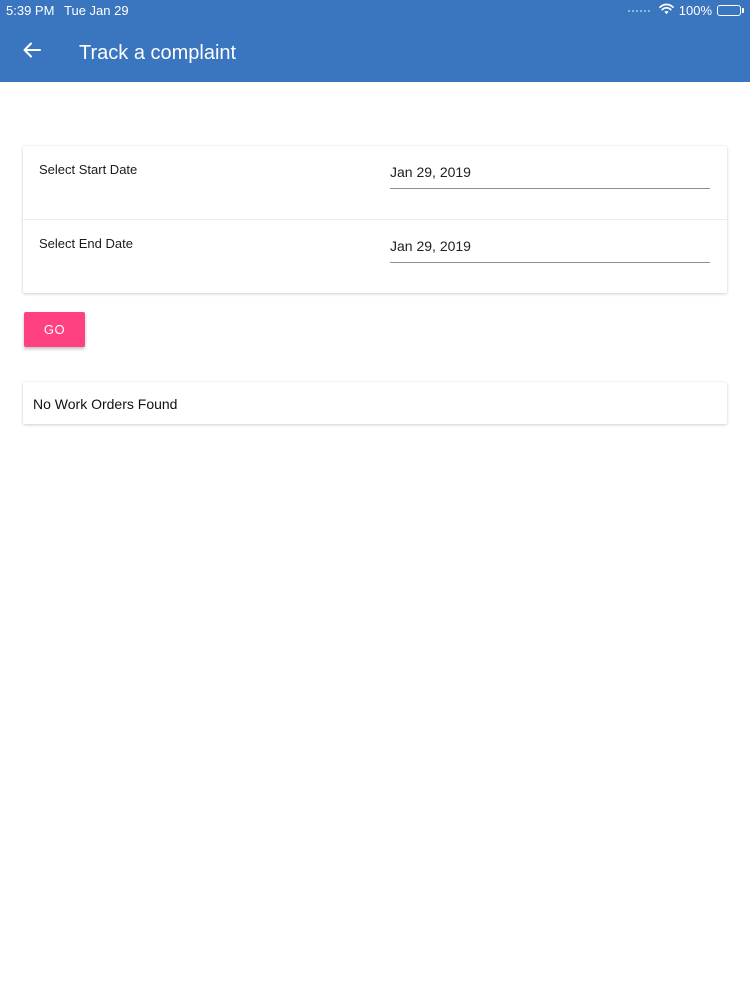 Image resolution: width=750 pixels, height=1000 pixels. I want to click on status-time: 5:39 PM, so click(30, 10).